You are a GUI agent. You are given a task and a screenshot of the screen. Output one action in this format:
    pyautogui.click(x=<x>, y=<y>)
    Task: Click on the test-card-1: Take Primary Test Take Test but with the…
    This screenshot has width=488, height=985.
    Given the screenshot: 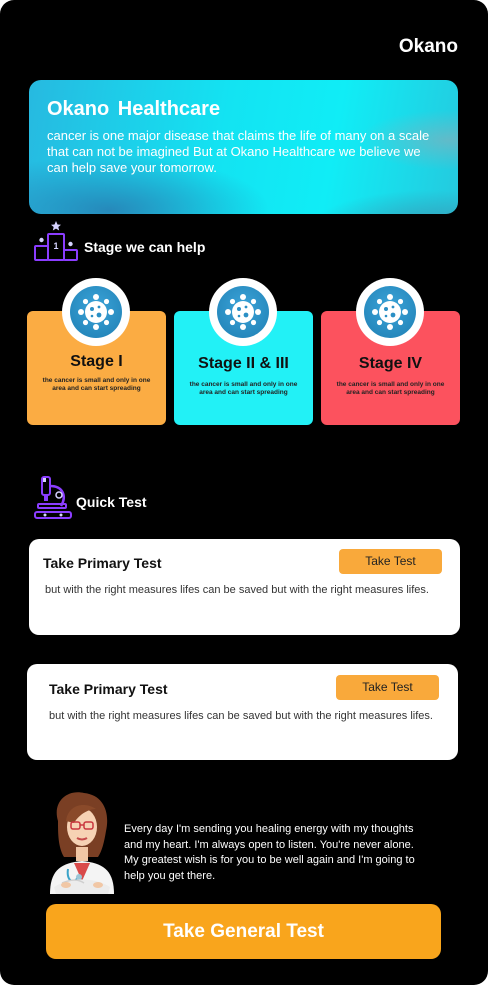 What is the action you would take?
    pyautogui.click(x=244, y=587)
    